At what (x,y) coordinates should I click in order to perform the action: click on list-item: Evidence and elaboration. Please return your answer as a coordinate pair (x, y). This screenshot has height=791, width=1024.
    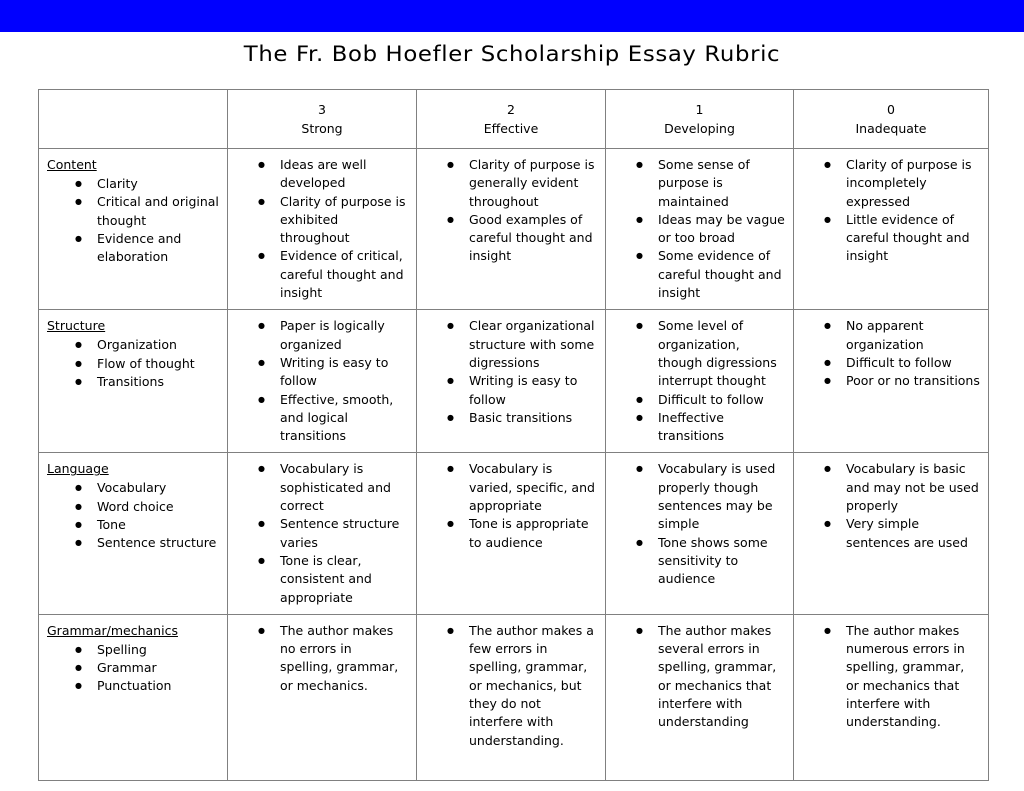
    Looking at the image, I should click on (147, 248).